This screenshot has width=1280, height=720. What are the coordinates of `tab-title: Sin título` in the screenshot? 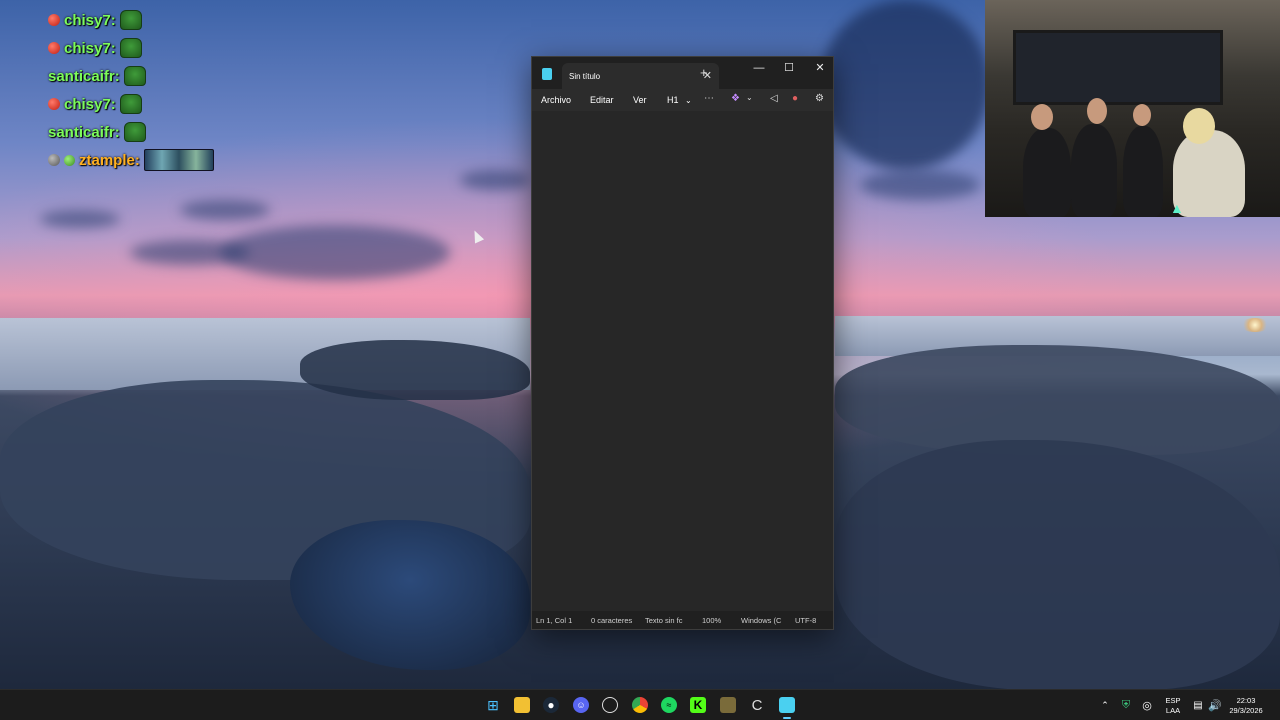 It's located at (585, 76).